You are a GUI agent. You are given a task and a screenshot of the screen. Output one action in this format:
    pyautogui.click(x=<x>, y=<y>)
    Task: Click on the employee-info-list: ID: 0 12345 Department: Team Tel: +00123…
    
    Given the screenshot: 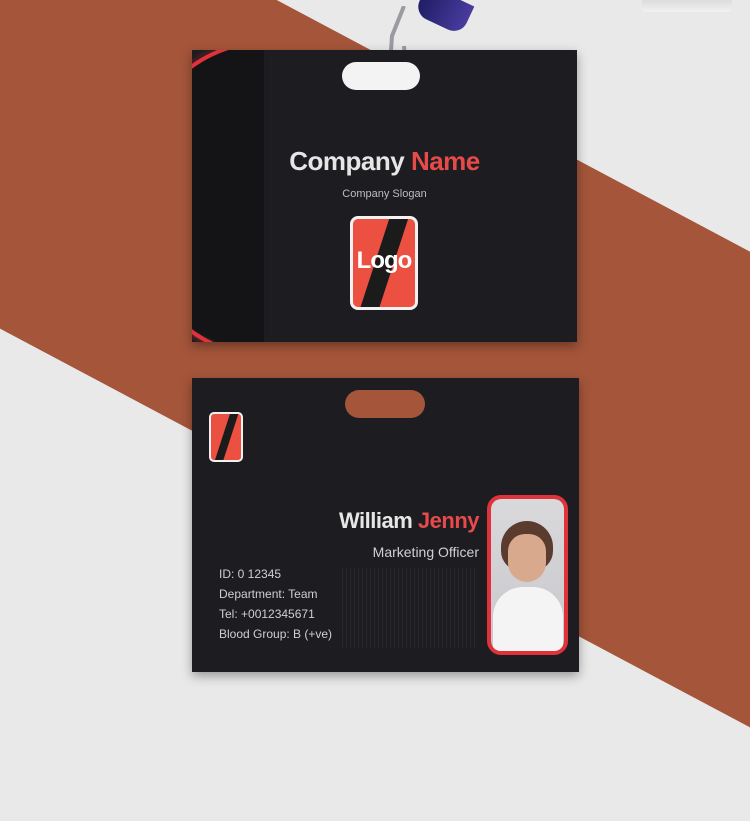 What is the action you would take?
    pyautogui.click(x=275, y=604)
    